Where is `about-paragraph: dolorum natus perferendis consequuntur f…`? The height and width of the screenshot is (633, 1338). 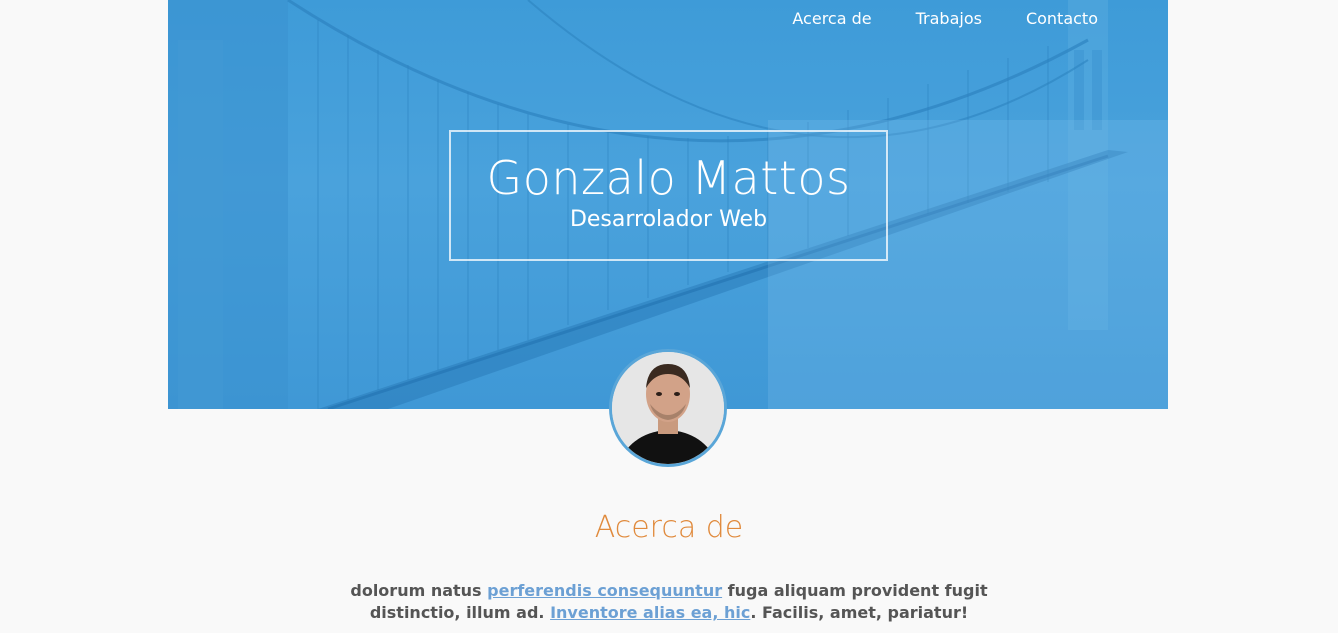 about-paragraph: dolorum natus perferendis consequuntur f… is located at coordinates (669, 602).